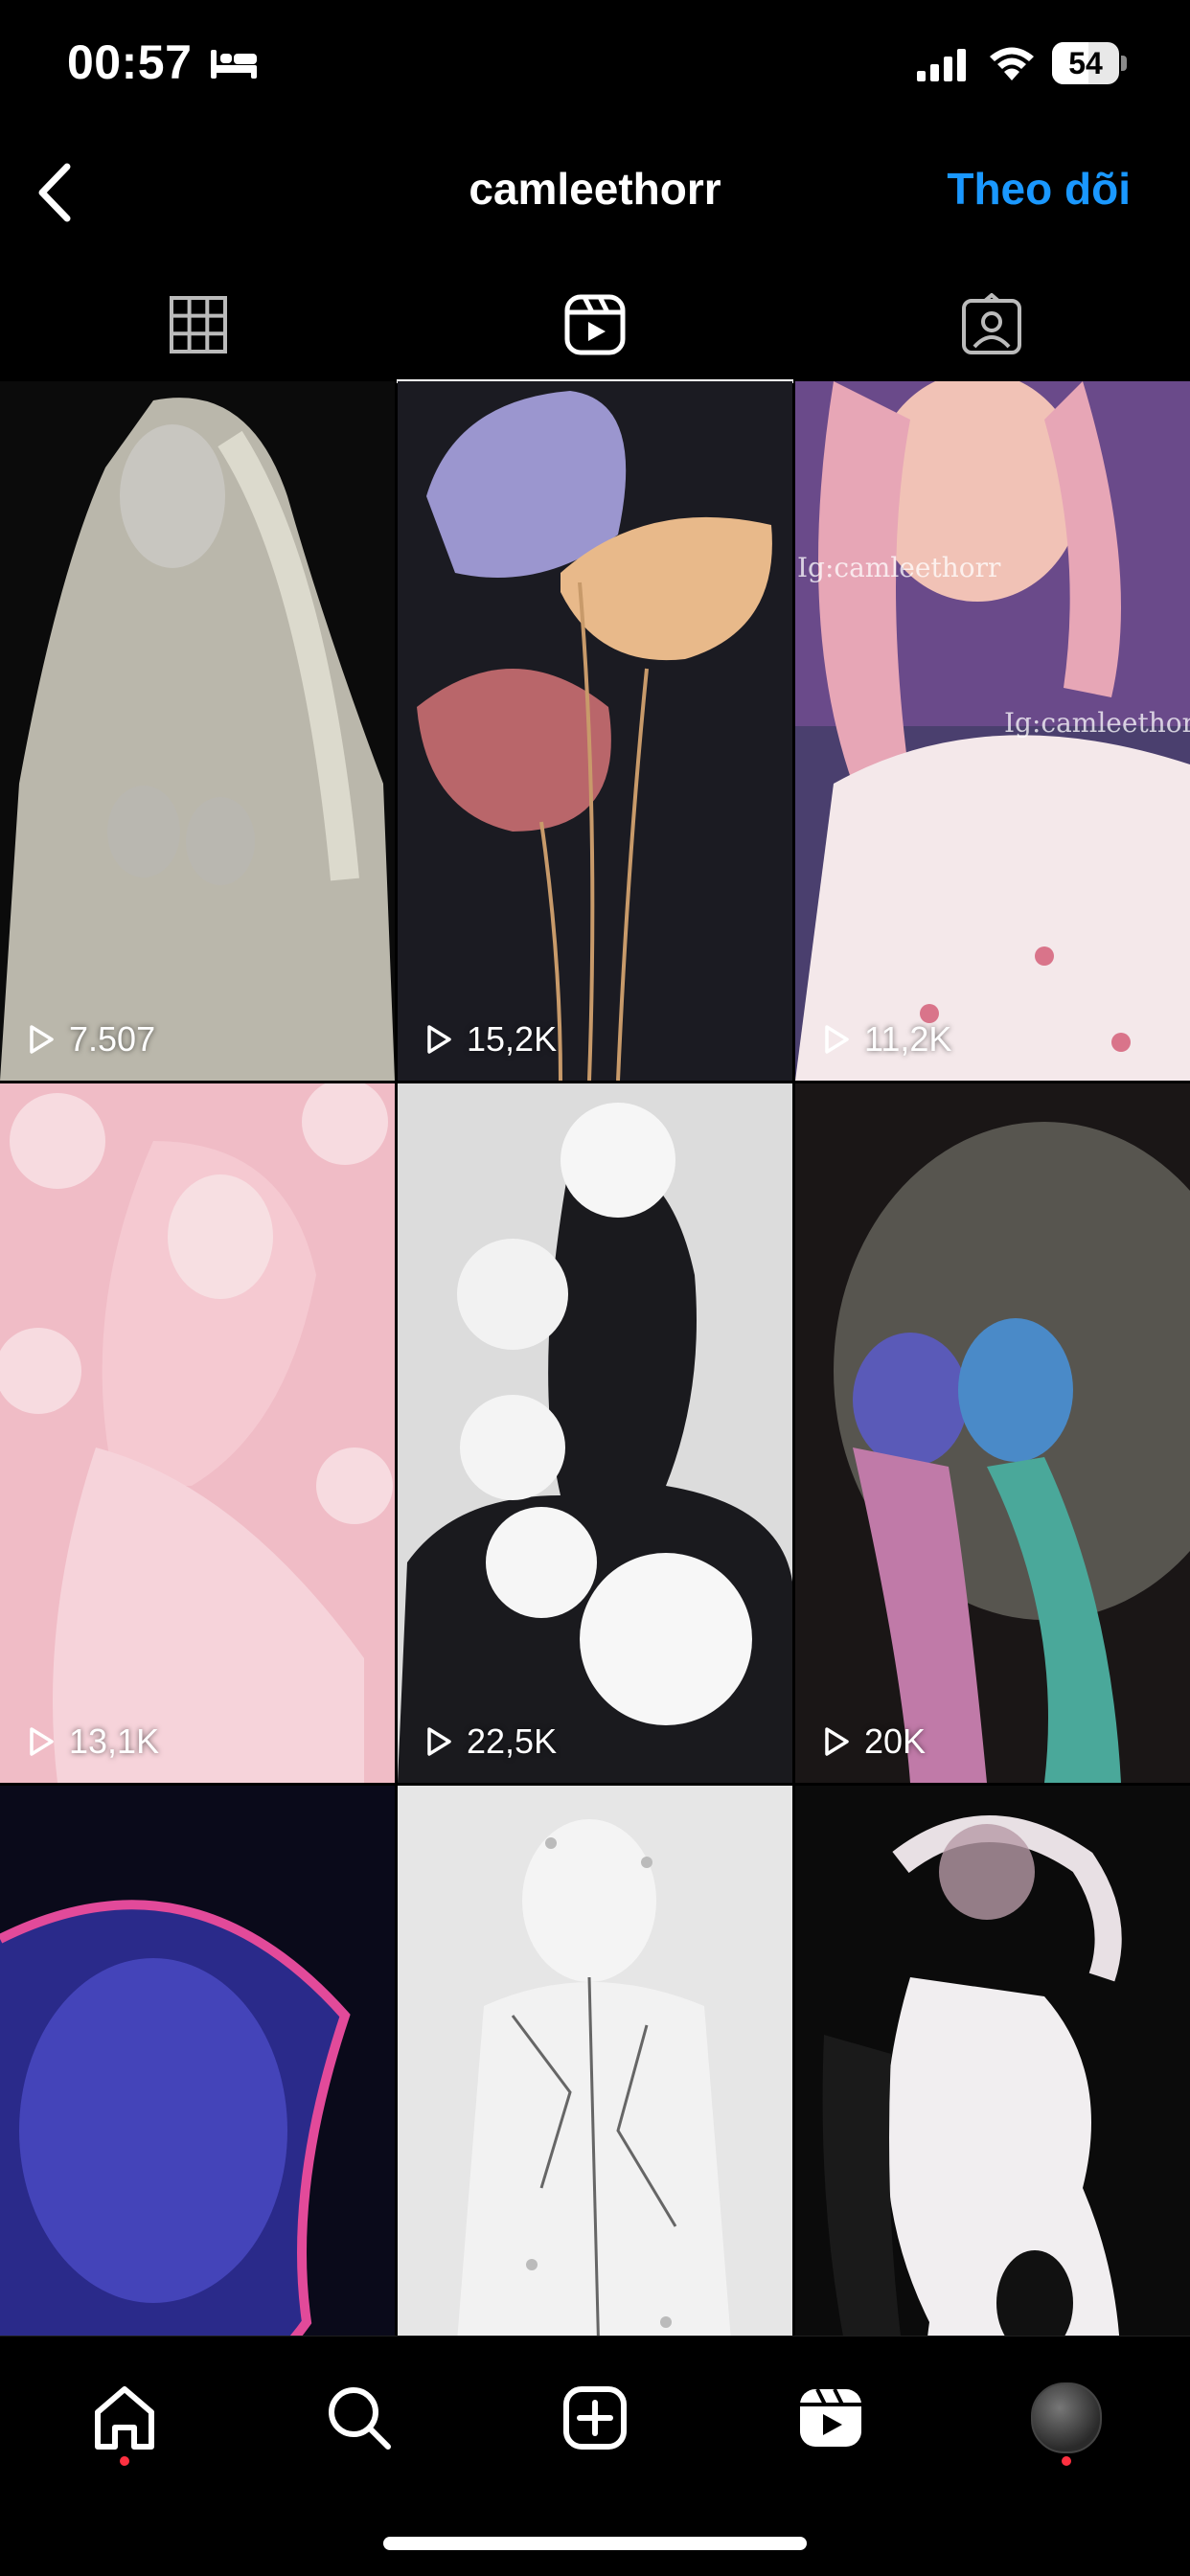 The width and height of the screenshot is (1190, 2576). What do you see at coordinates (234, 65) in the screenshot?
I see `sleep-focus-icon` at bounding box center [234, 65].